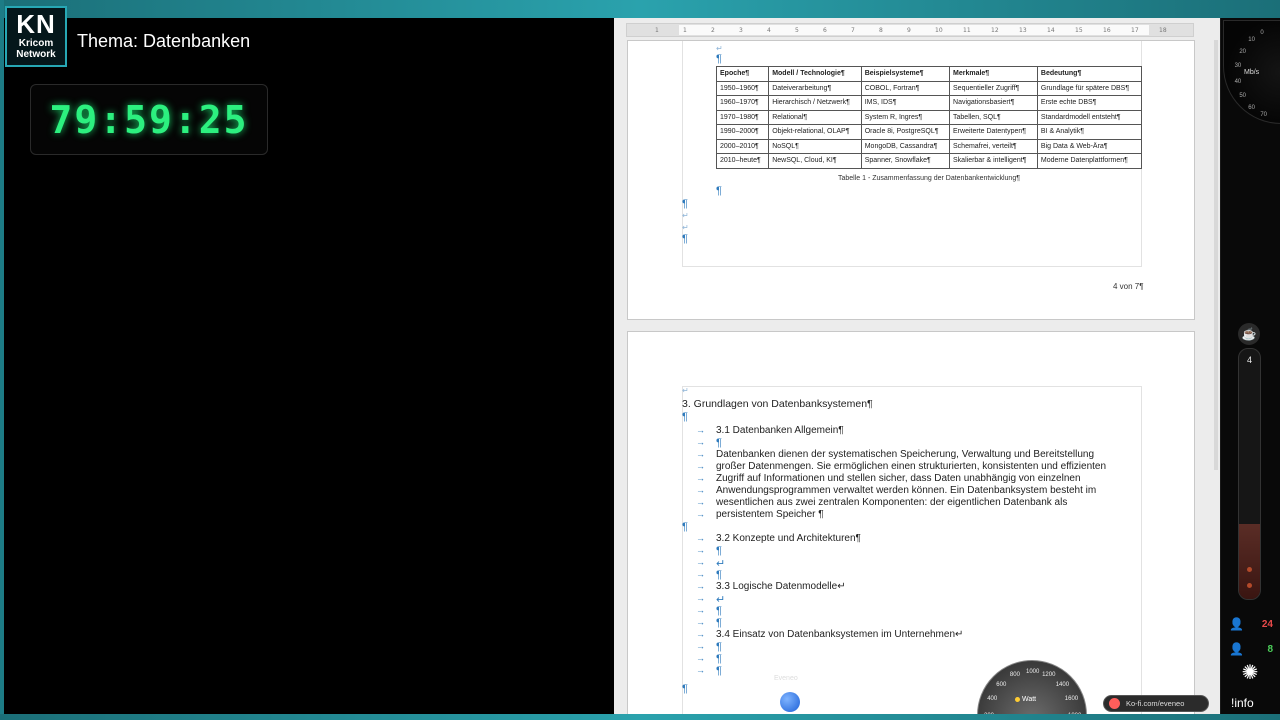 This screenshot has width=1280, height=720. Describe the element at coordinates (780, 430) in the screenshot. I see `subheading: 3.1 Datenbanken Allgemein¶` at that location.